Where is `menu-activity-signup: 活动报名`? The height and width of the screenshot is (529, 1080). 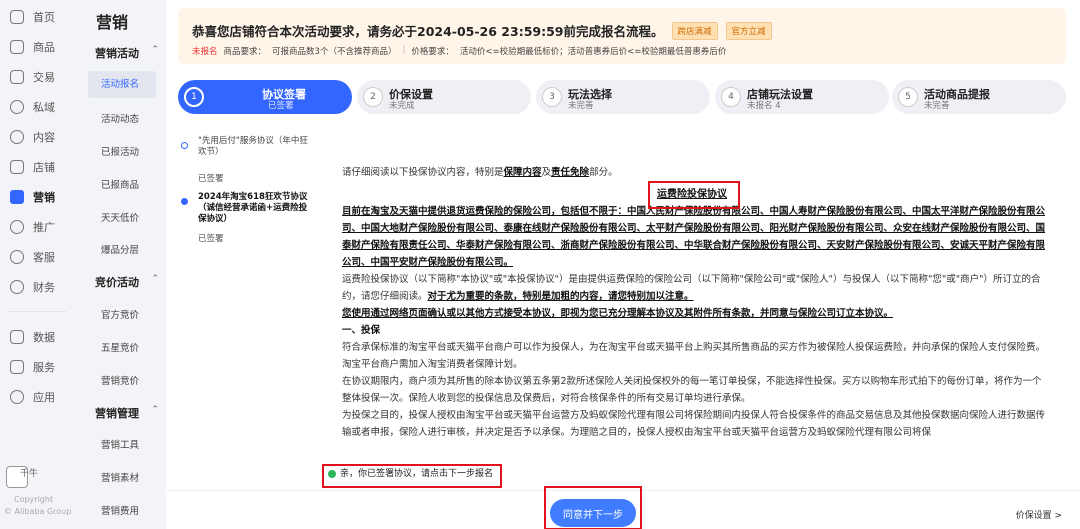 menu-activity-signup: 活动报名 is located at coordinates (122, 84).